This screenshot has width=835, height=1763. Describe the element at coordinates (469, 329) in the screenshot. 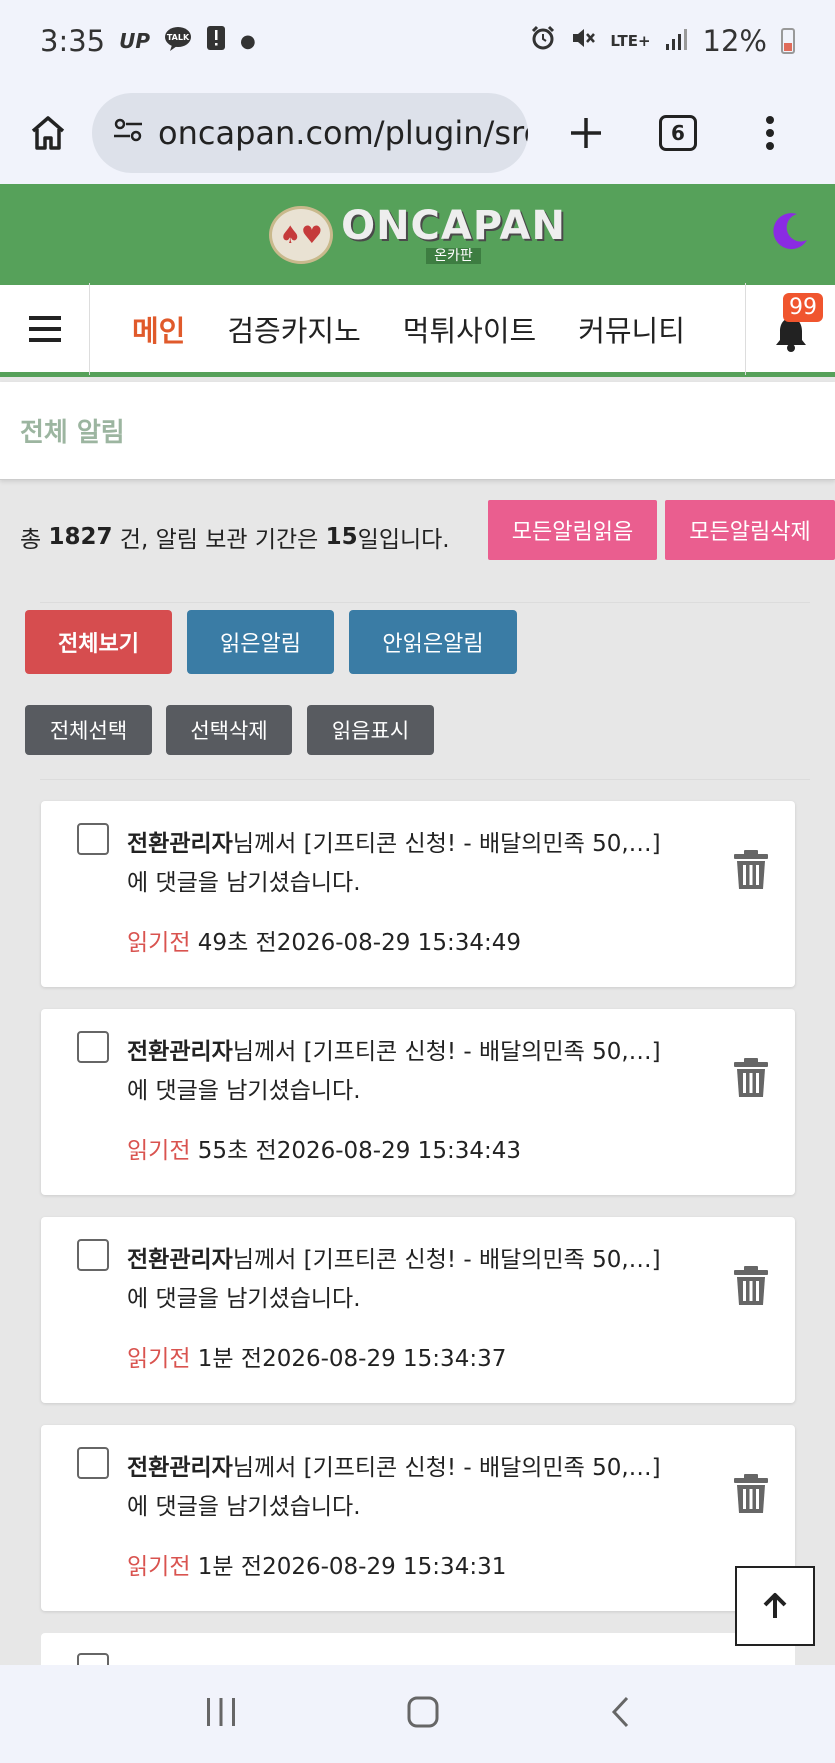

I see `nav-item-scam-sites: 먹튀사이트` at that location.